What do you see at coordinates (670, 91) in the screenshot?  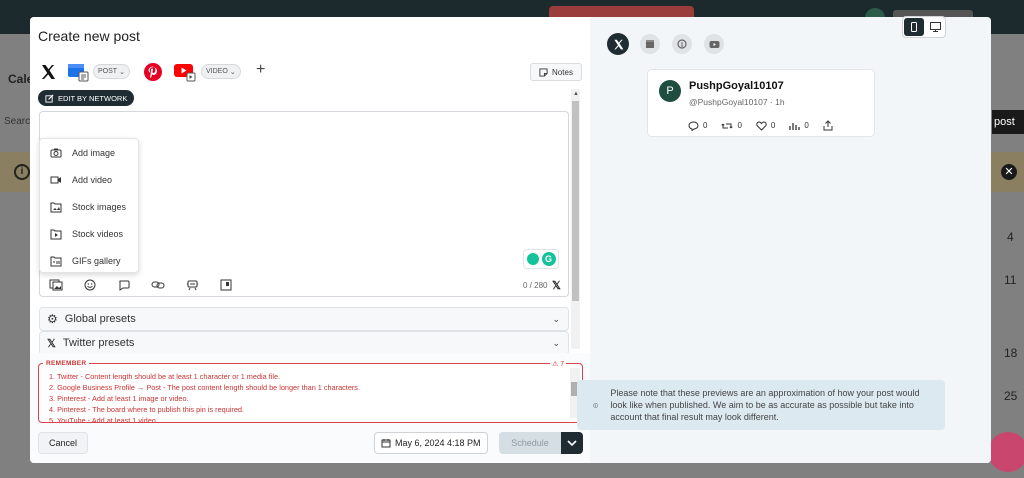 I see `avatar: P` at bounding box center [670, 91].